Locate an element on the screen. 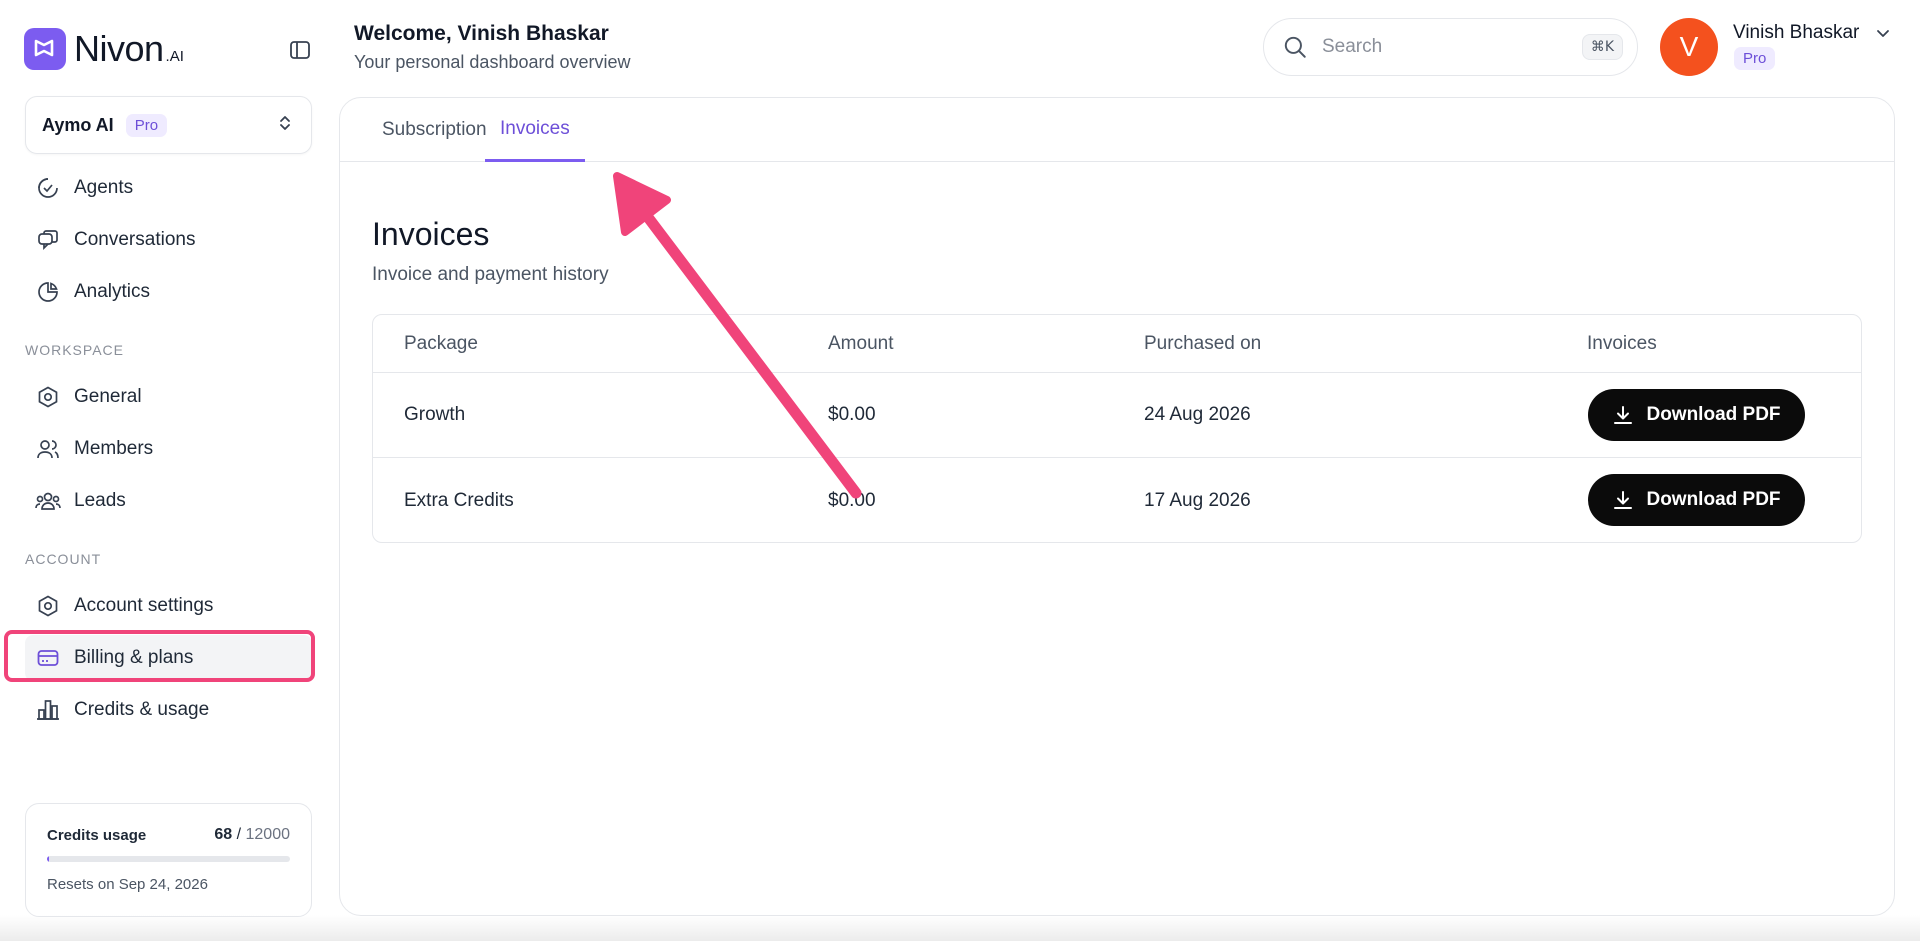  search-input is located at coordinates (1437, 47).